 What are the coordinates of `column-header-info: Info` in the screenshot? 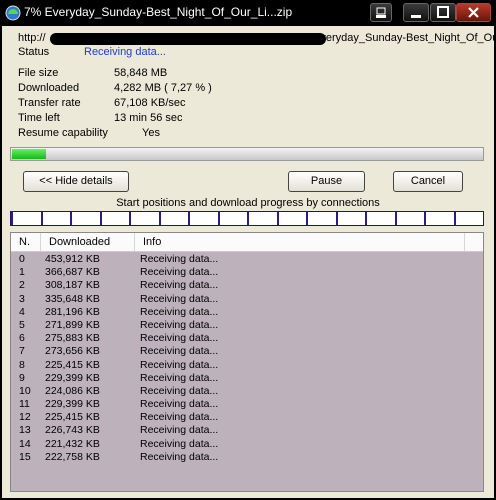 It's located at (300, 242).